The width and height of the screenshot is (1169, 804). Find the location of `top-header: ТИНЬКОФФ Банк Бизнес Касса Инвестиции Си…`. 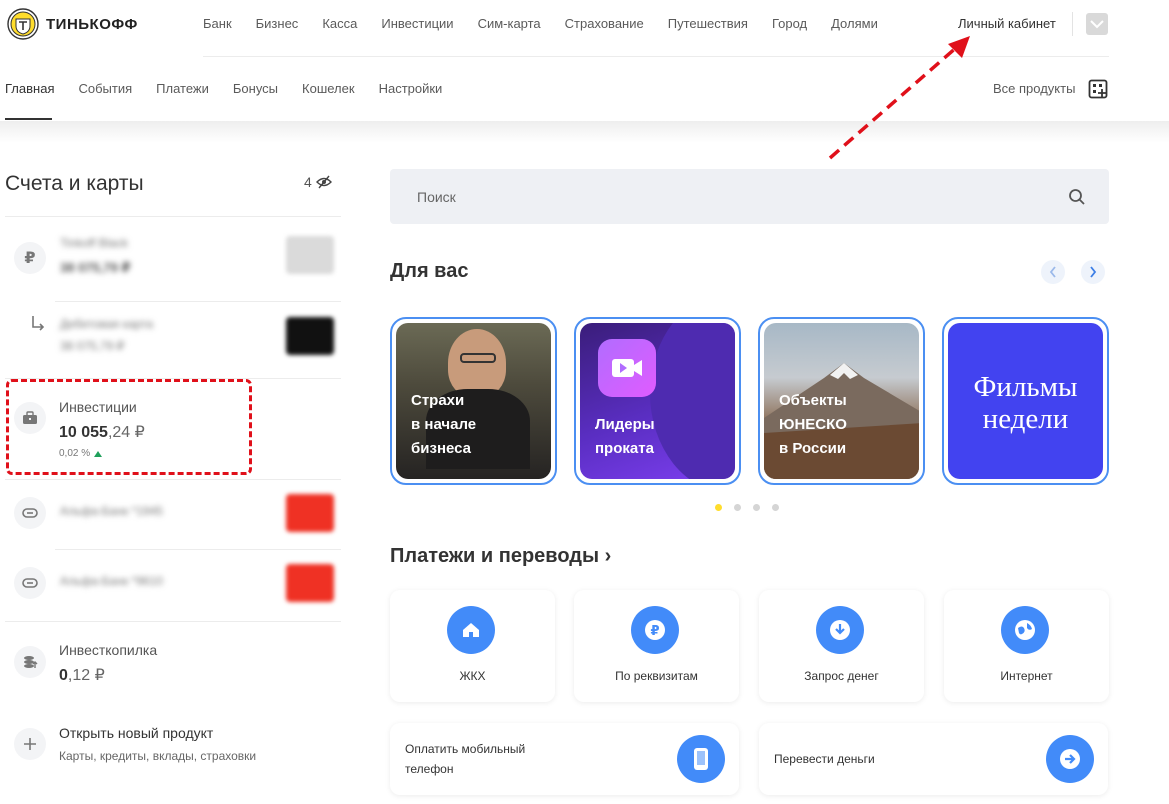

top-header: ТИНЬКОФФ Банк Бизнес Касса Инвестиции Си… is located at coordinates (584, 28).